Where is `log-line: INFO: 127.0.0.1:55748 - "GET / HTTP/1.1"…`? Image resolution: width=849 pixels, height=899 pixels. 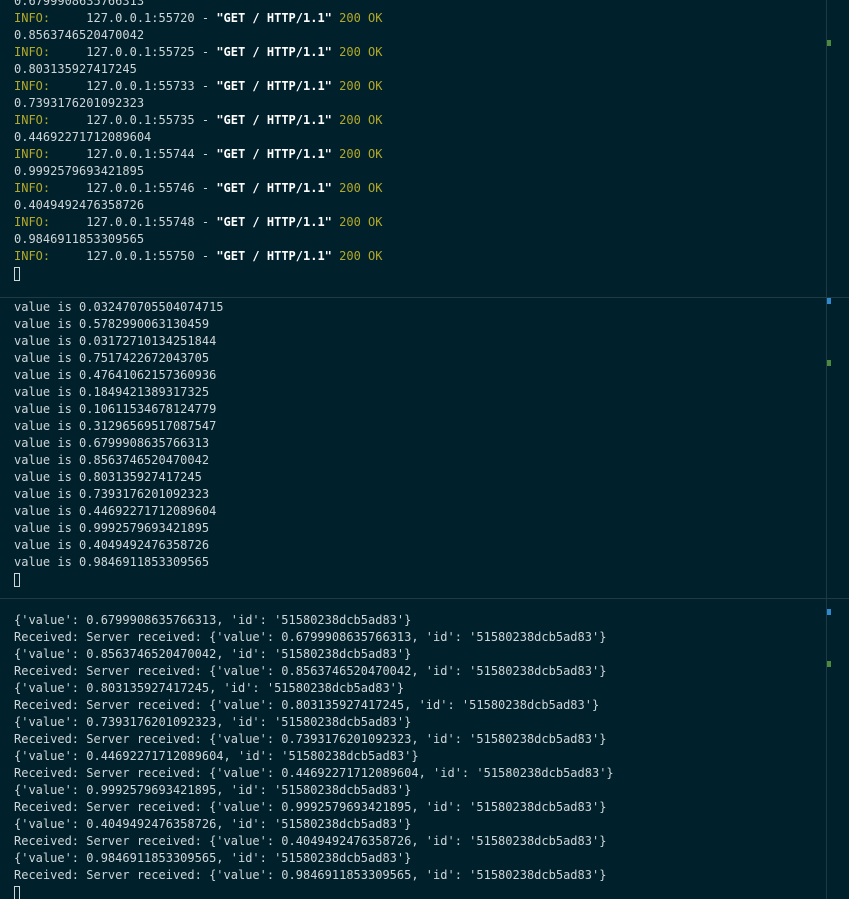
log-line: INFO: 127.0.0.1:55748 - "GET / HTTP/1.1"… is located at coordinates (198, 222).